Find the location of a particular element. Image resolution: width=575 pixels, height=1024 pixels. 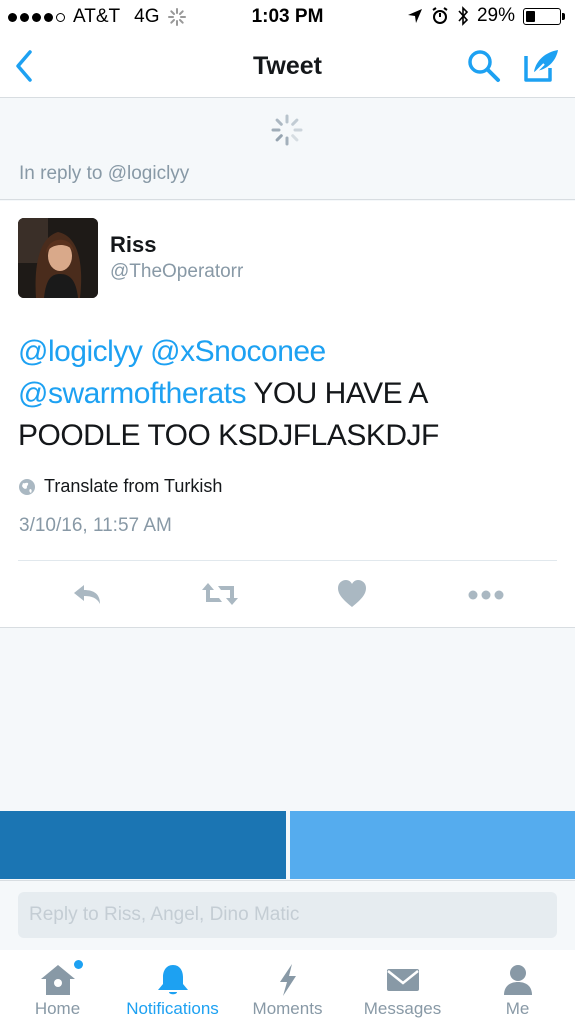

loading-spinner-icon is located at coordinates (287, 130).